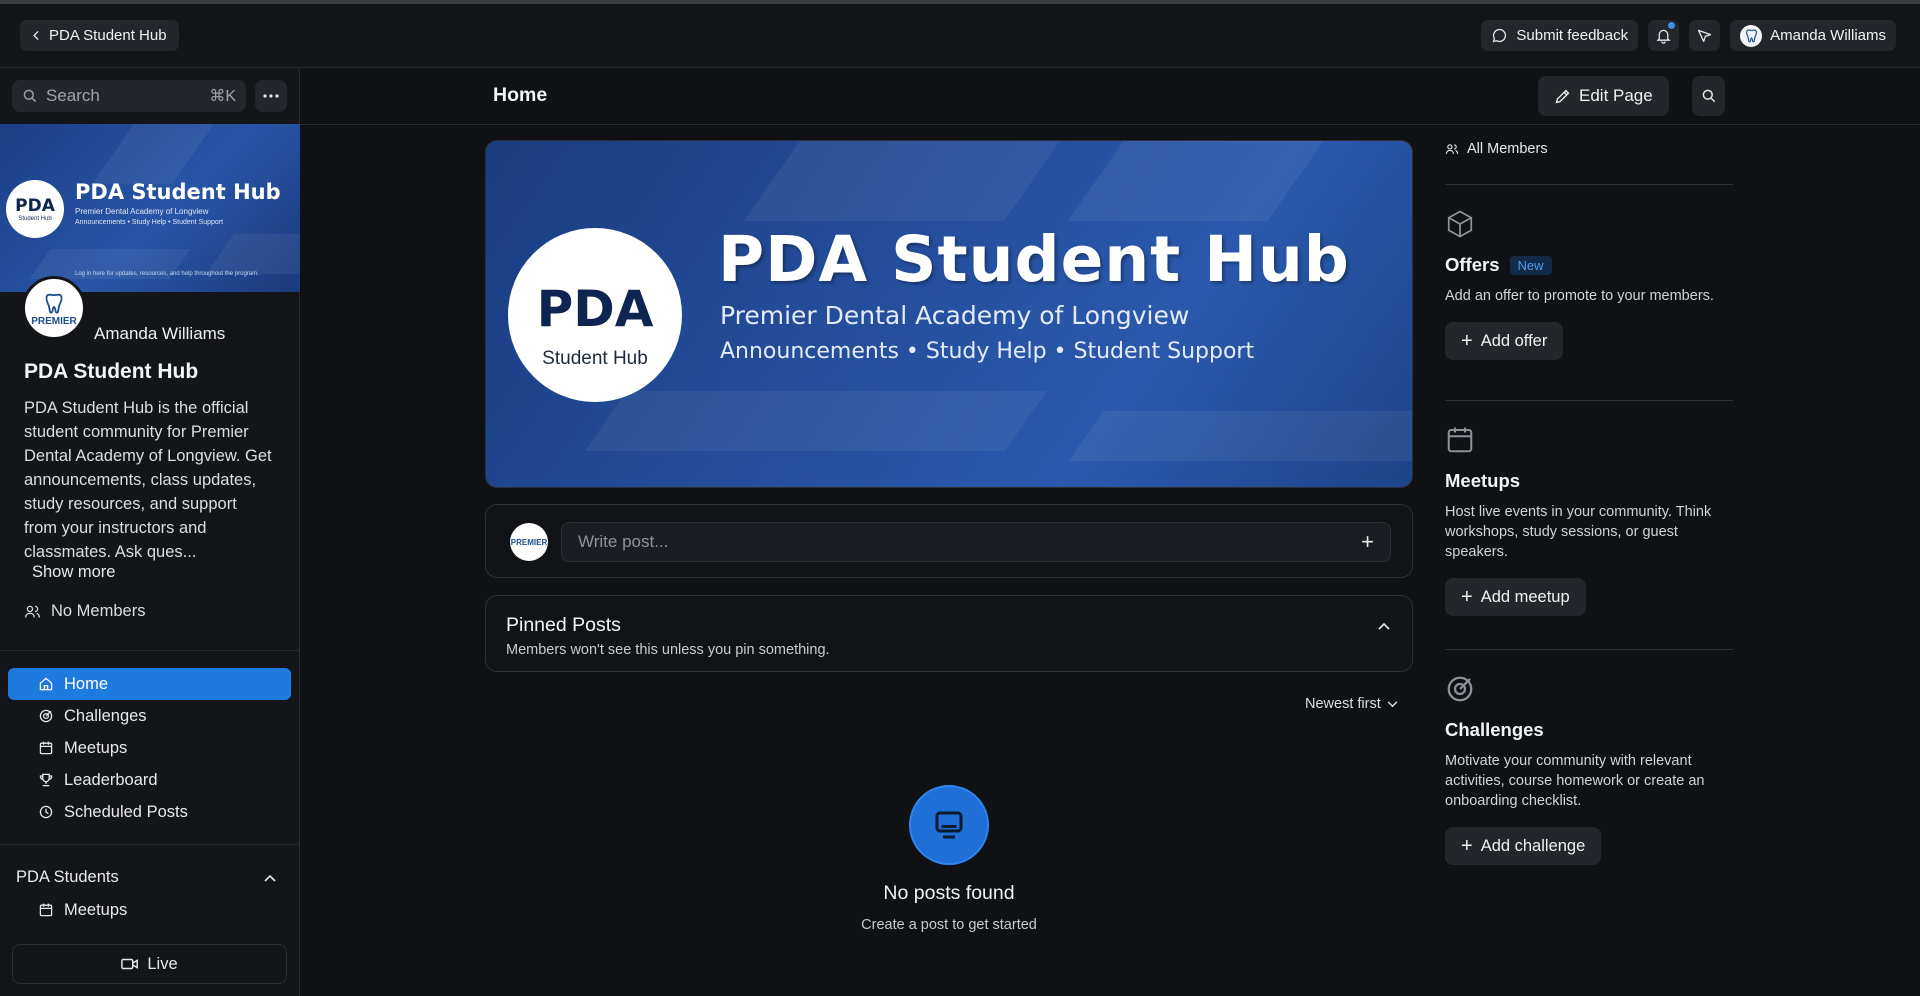  What do you see at coordinates (1705, 35) in the screenshot?
I see `send-button` at bounding box center [1705, 35].